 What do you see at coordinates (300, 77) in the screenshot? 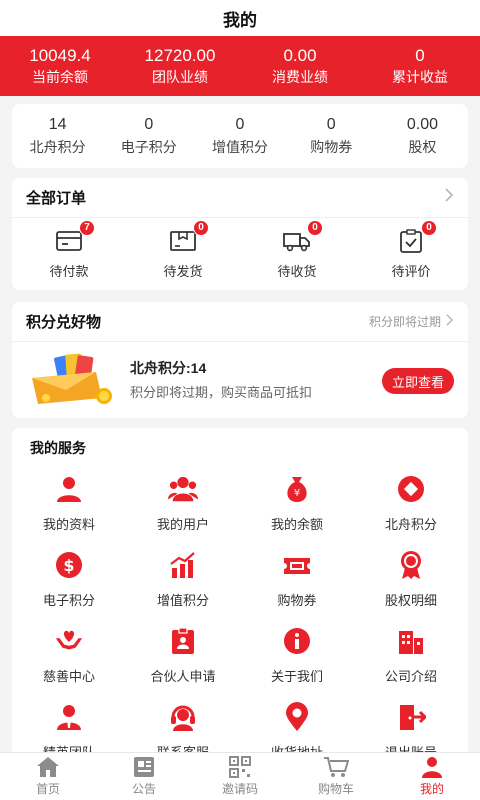
I see `stat-label: 消费业绩` at bounding box center [300, 77].